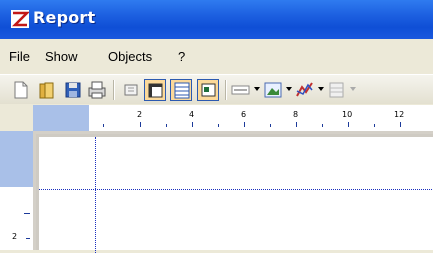  What do you see at coordinates (208, 90) in the screenshot?
I see `zoom-icon` at bounding box center [208, 90].